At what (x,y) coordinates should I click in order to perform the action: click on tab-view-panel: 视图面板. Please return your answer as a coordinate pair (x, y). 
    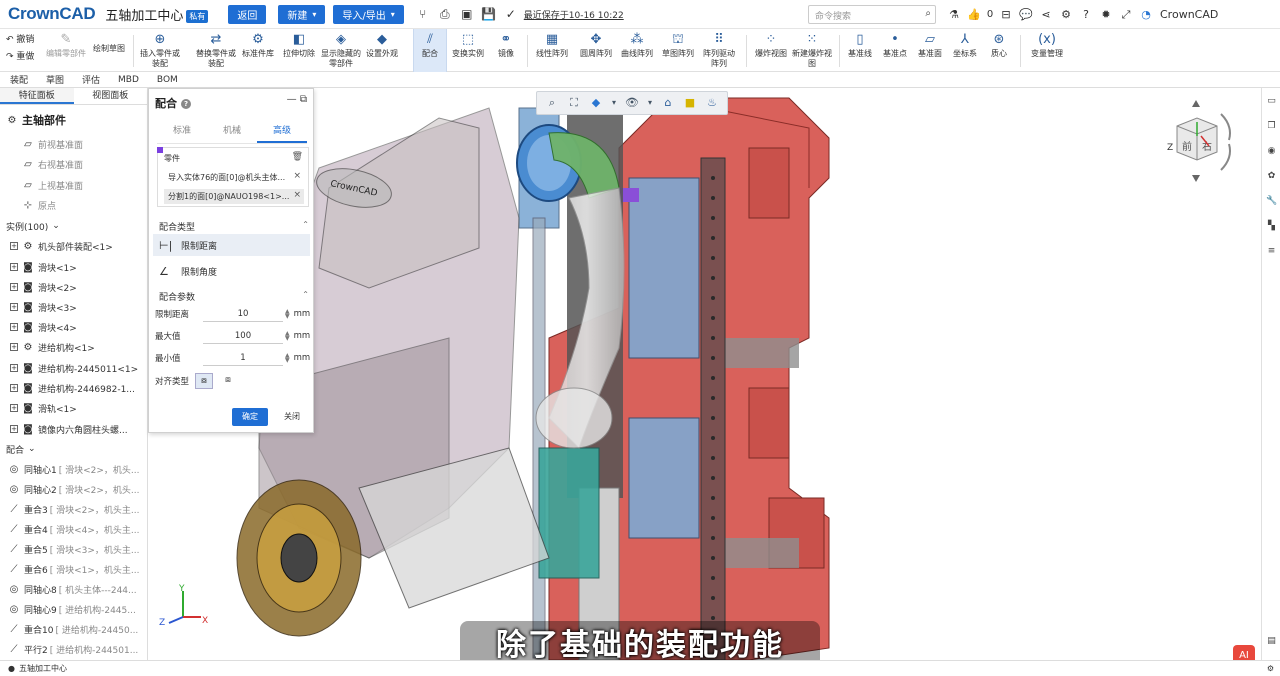
    Looking at the image, I should click on (111, 96).